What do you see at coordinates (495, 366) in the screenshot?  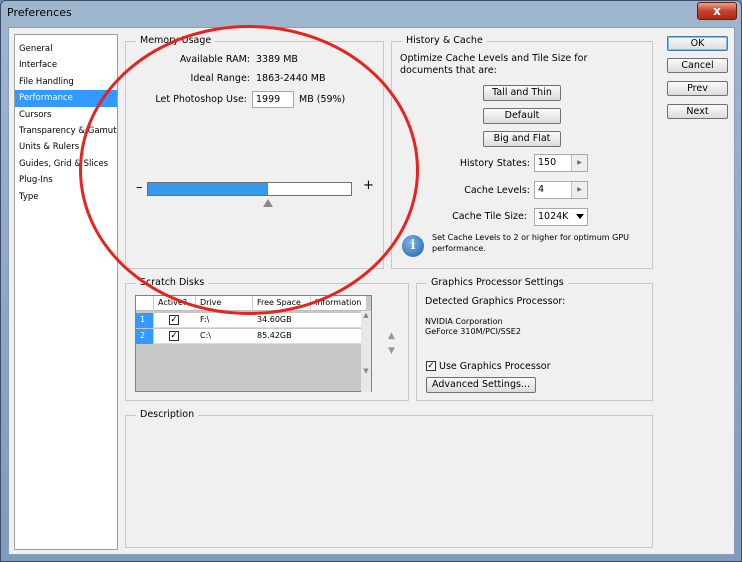 I see `use-gpu-label: Use Graphics Processor` at bounding box center [495, 366].